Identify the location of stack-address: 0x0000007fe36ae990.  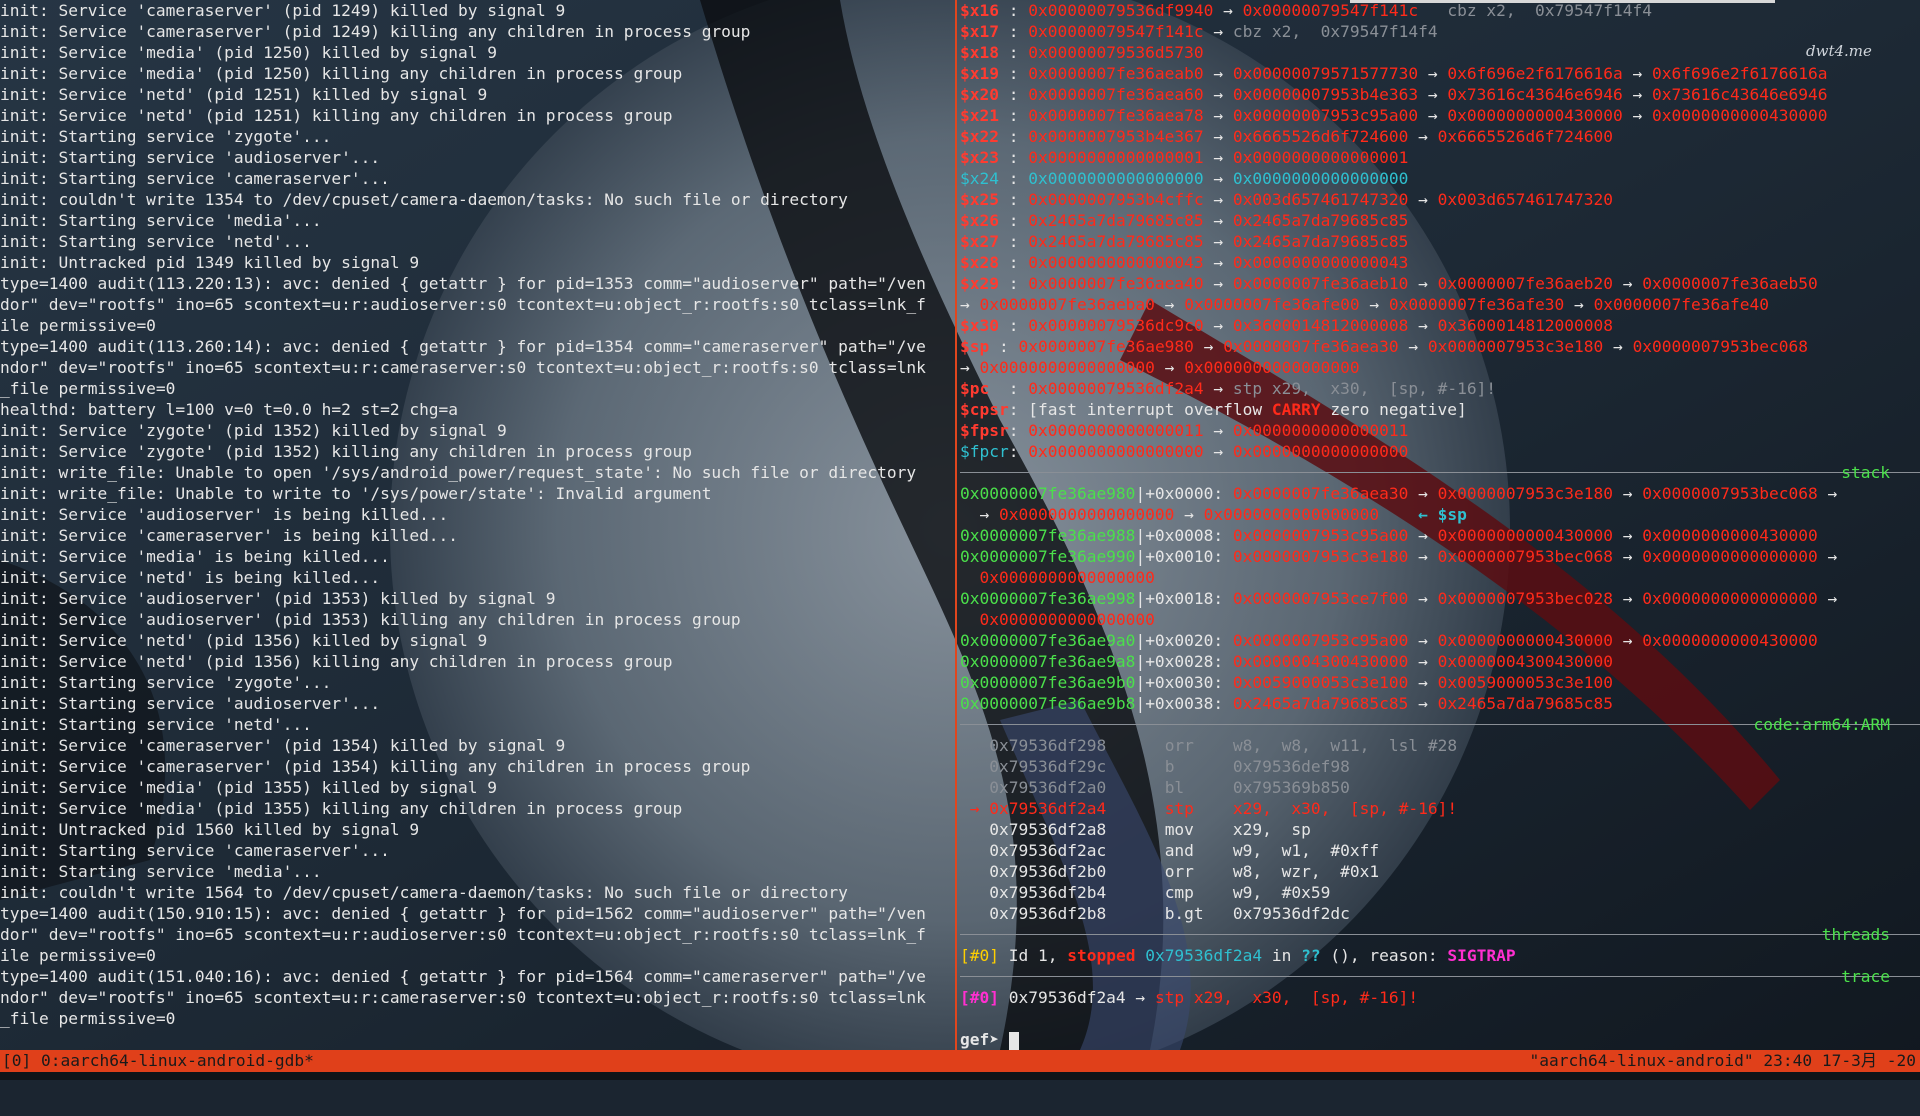
(1048, 556).